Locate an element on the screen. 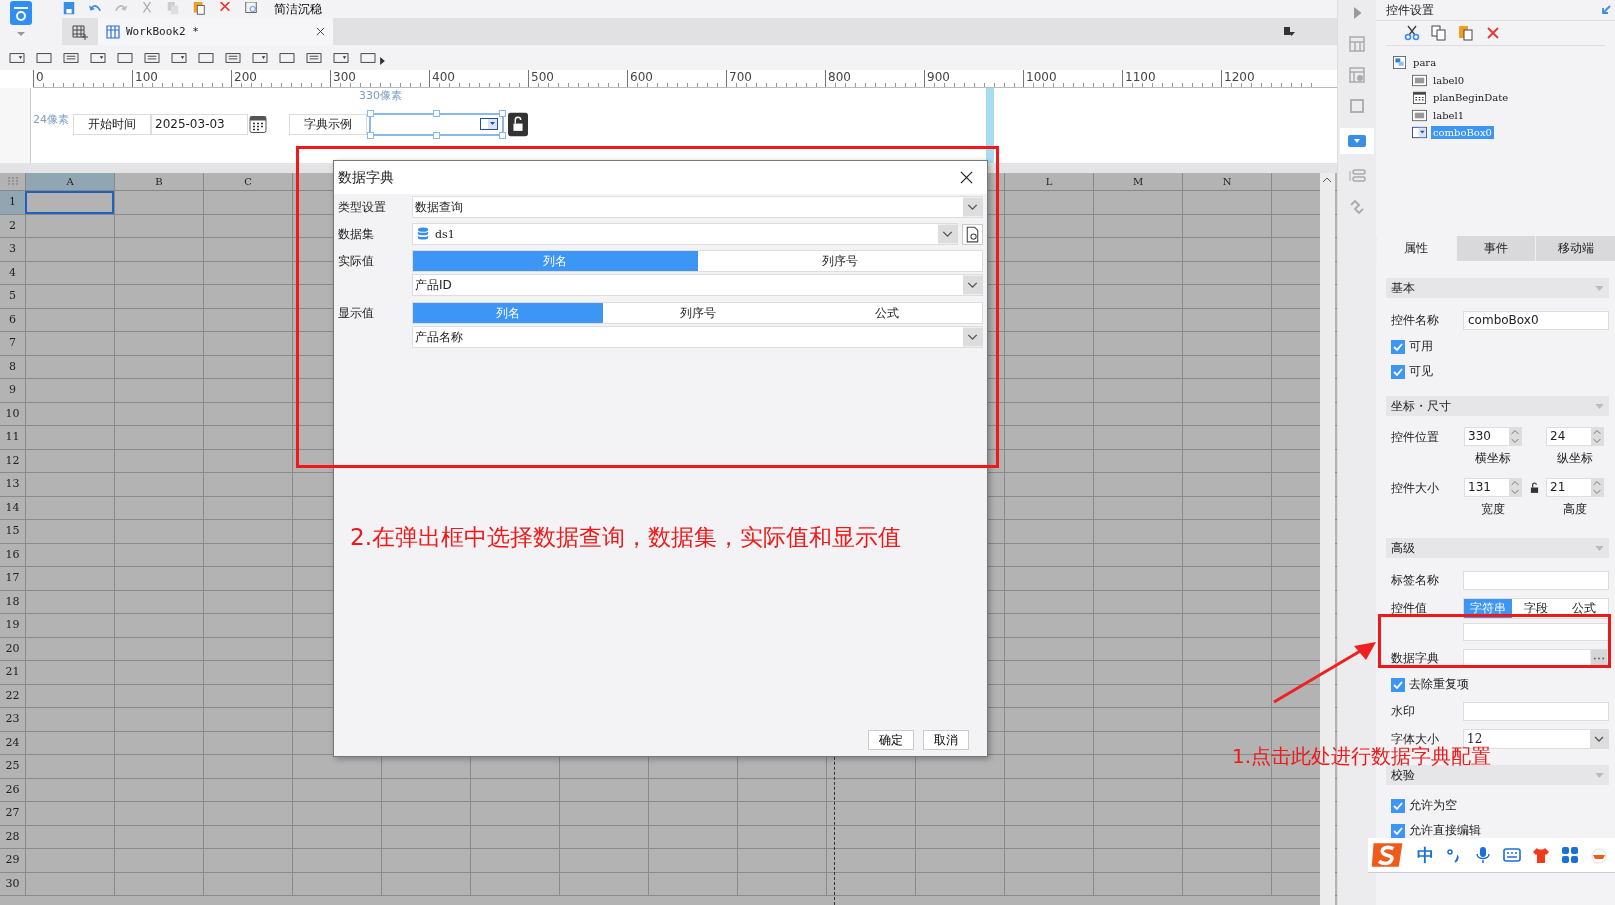  section-title: 高级 is located at coordinates (1403, 548).